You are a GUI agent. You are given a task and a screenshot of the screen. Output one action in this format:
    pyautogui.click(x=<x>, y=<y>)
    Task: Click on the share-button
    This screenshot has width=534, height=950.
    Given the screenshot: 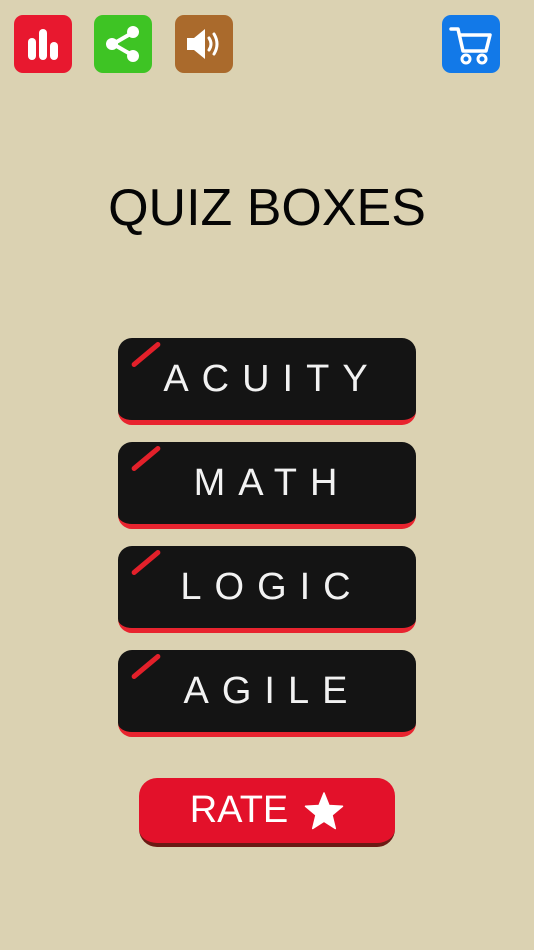 What is the action you would take?
    pyautogui.click(x=123, y=44)
    